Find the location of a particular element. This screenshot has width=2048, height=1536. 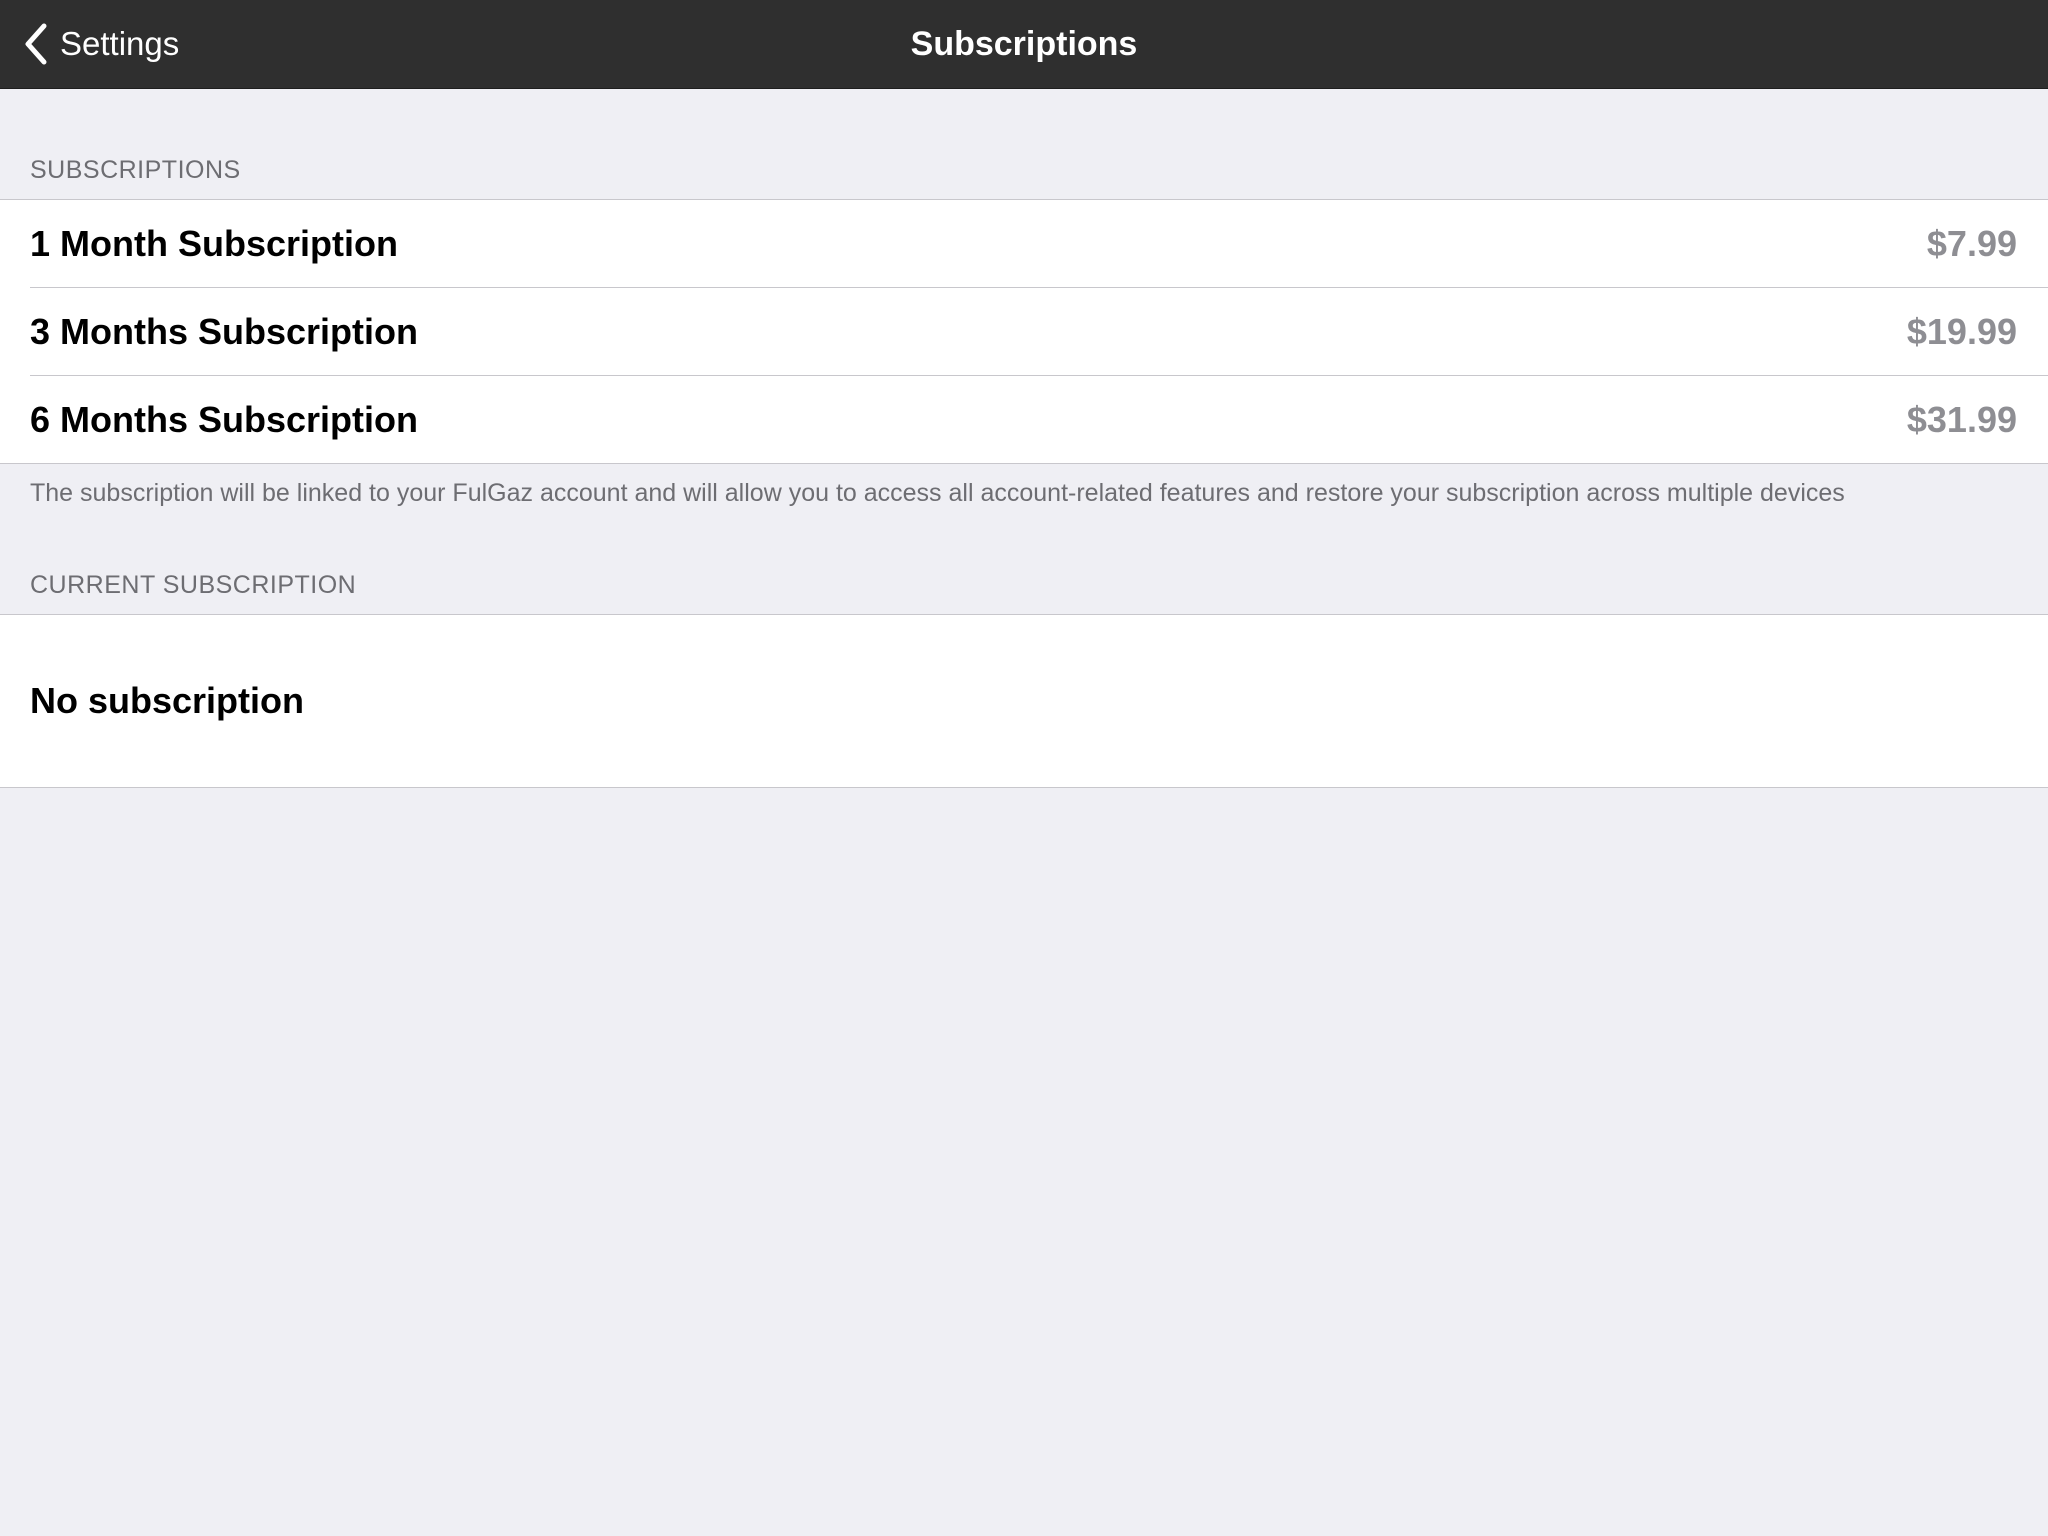

subscription-price: $7.99 is located at coordinates (1971, 243).